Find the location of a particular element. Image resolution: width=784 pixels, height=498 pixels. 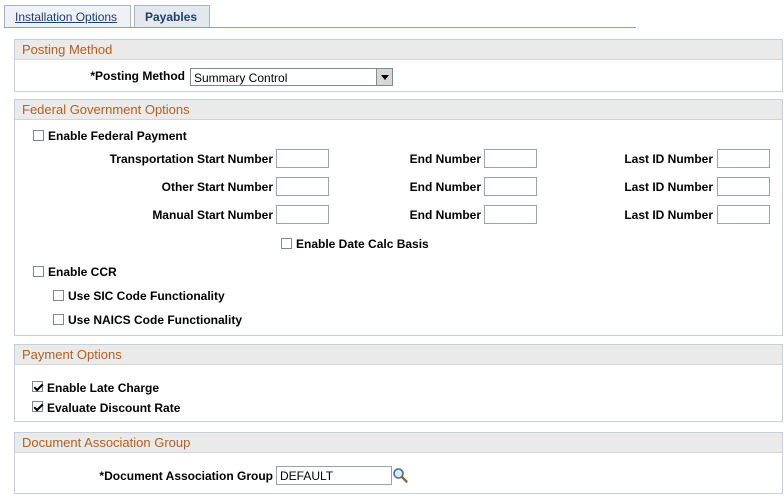

document-association-header: Document Association Group is located at coordinates (398, 443).